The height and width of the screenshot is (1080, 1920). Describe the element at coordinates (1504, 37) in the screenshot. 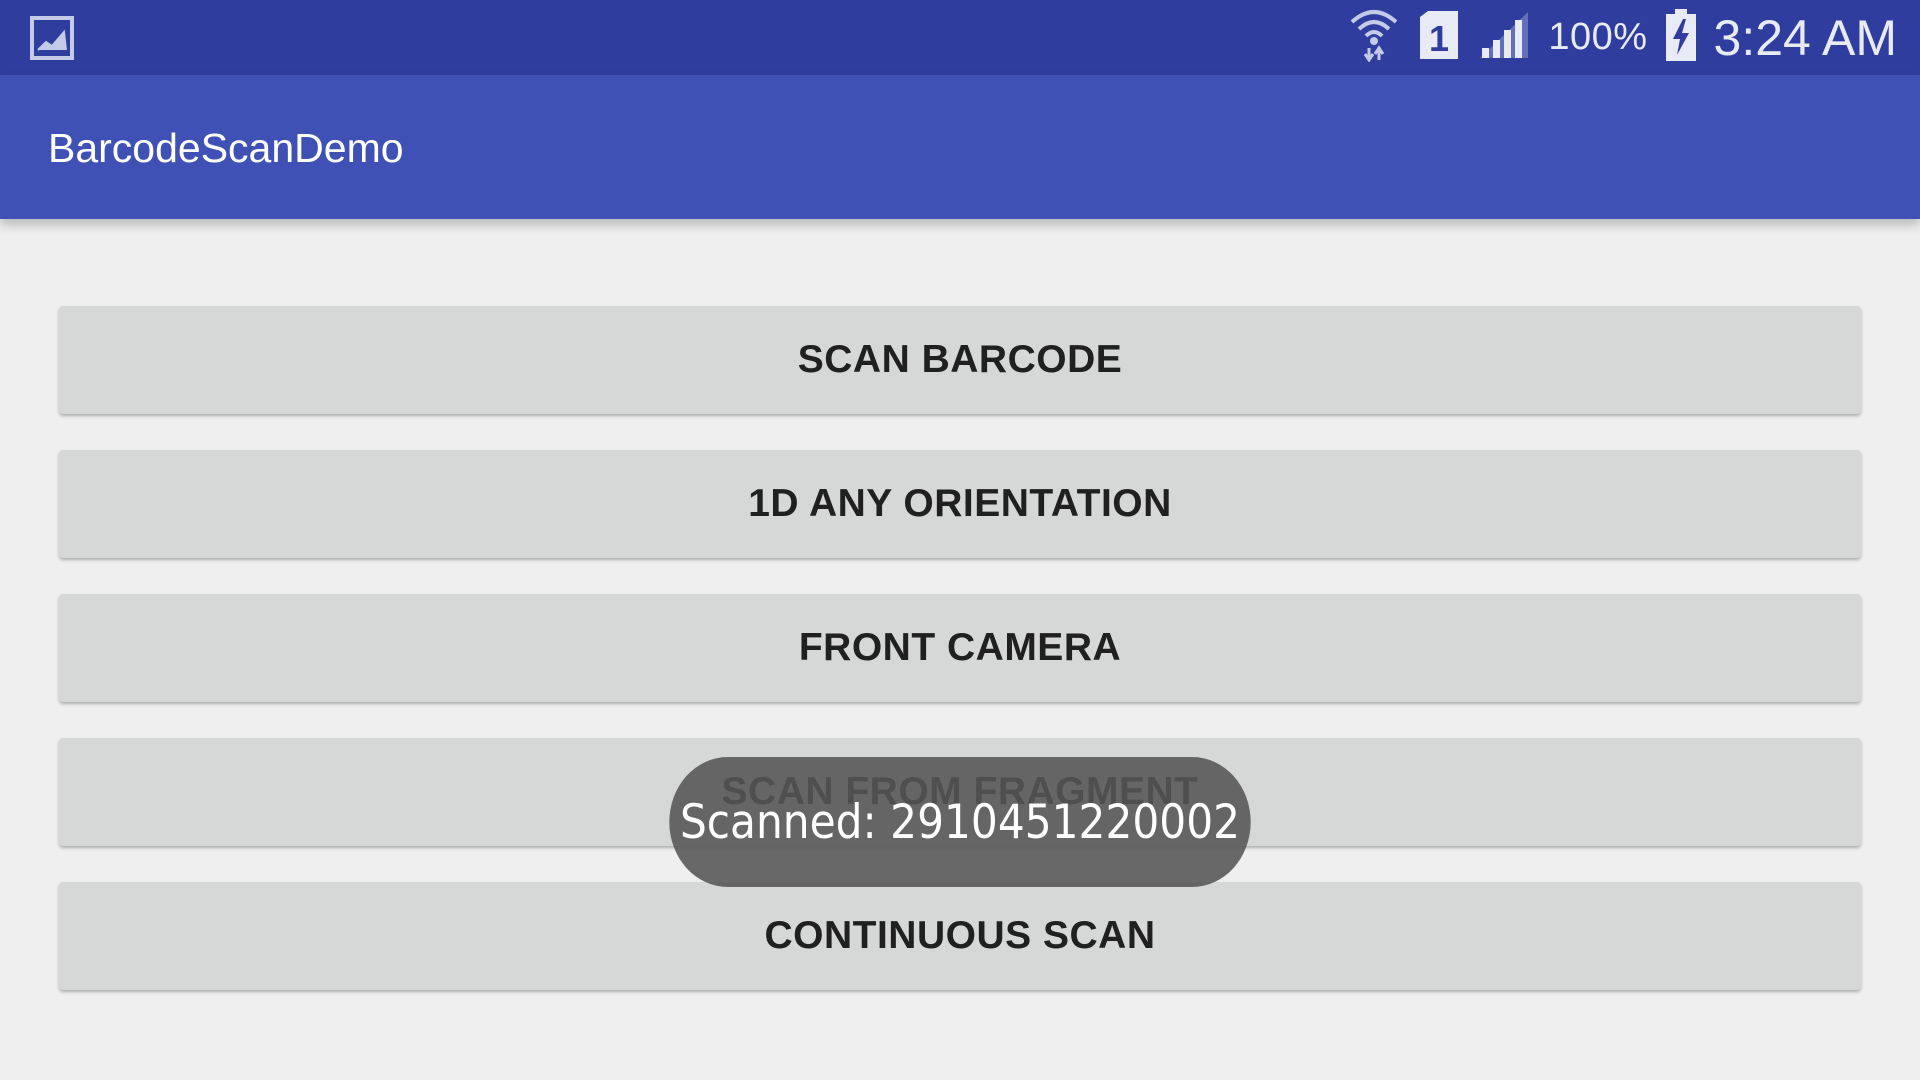

I see `cell-signal-icon` at that location.